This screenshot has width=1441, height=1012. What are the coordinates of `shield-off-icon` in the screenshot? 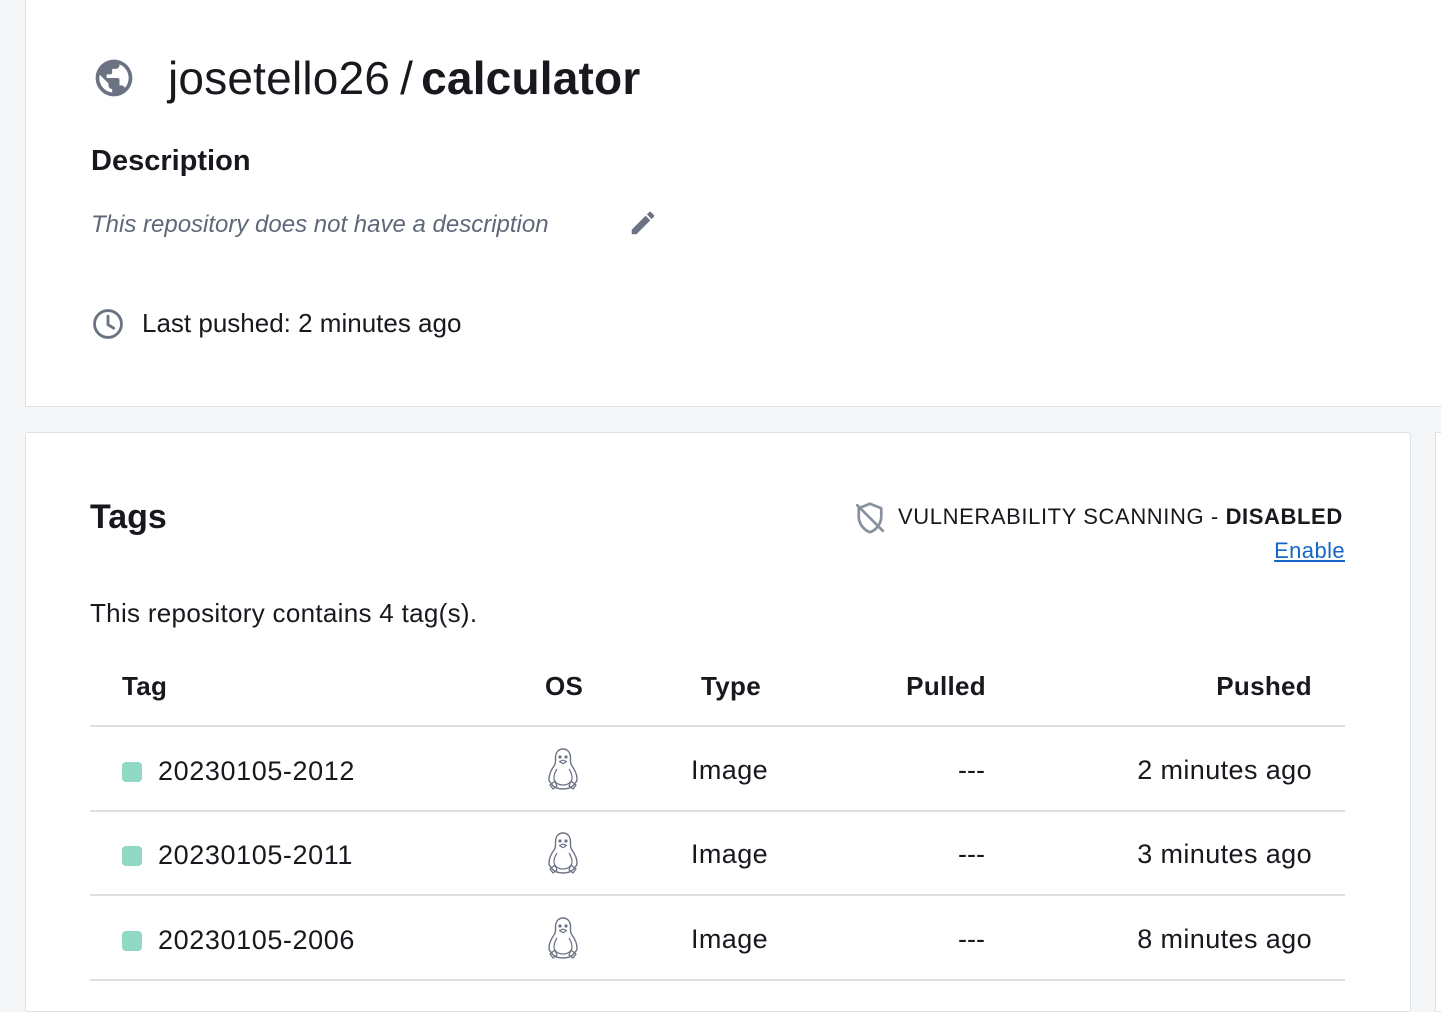 It's located at (870, 518).